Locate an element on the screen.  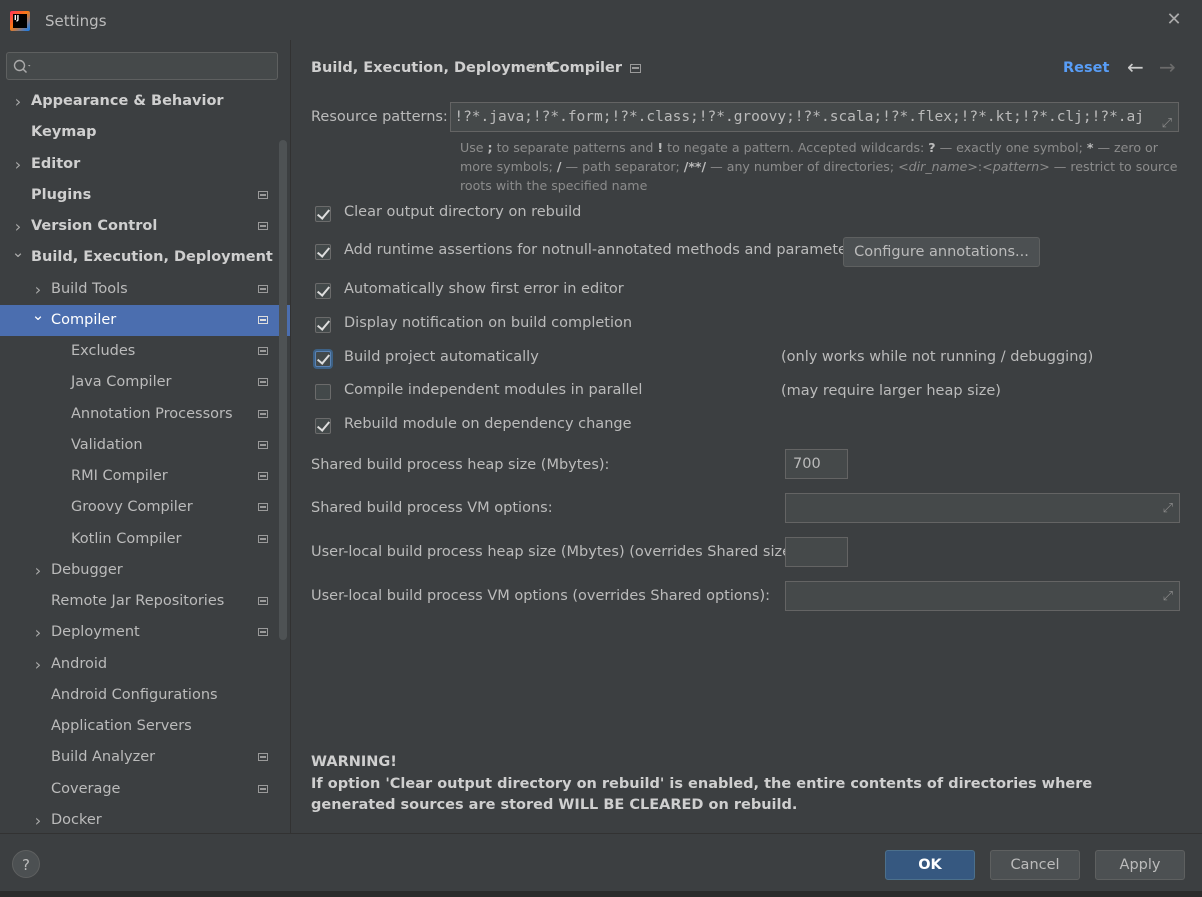
sidebar-item-label: Excludes is located at coordinates (103, 351).